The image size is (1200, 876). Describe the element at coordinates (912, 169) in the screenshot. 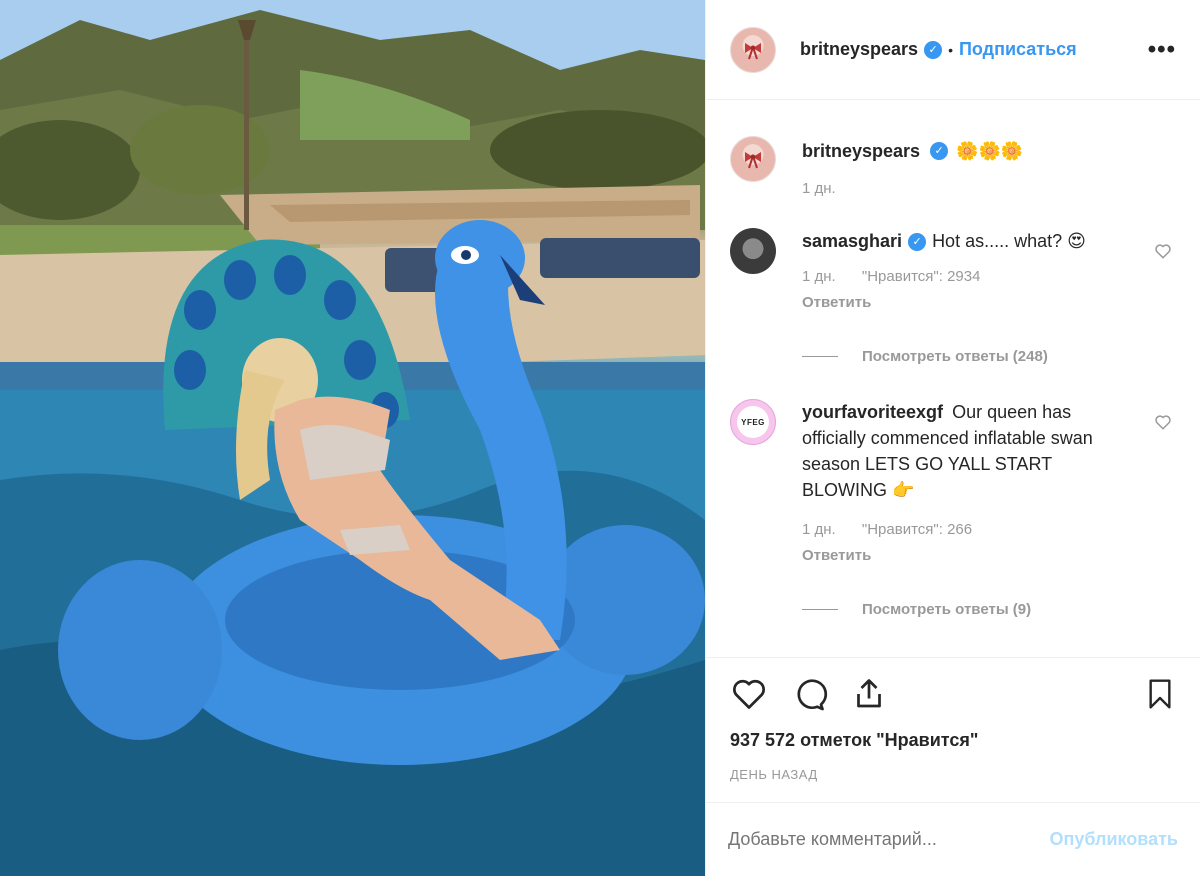

I see `caption-body: britneyspears ✓ 🌼🌼🌼 1 дн.` at that location.